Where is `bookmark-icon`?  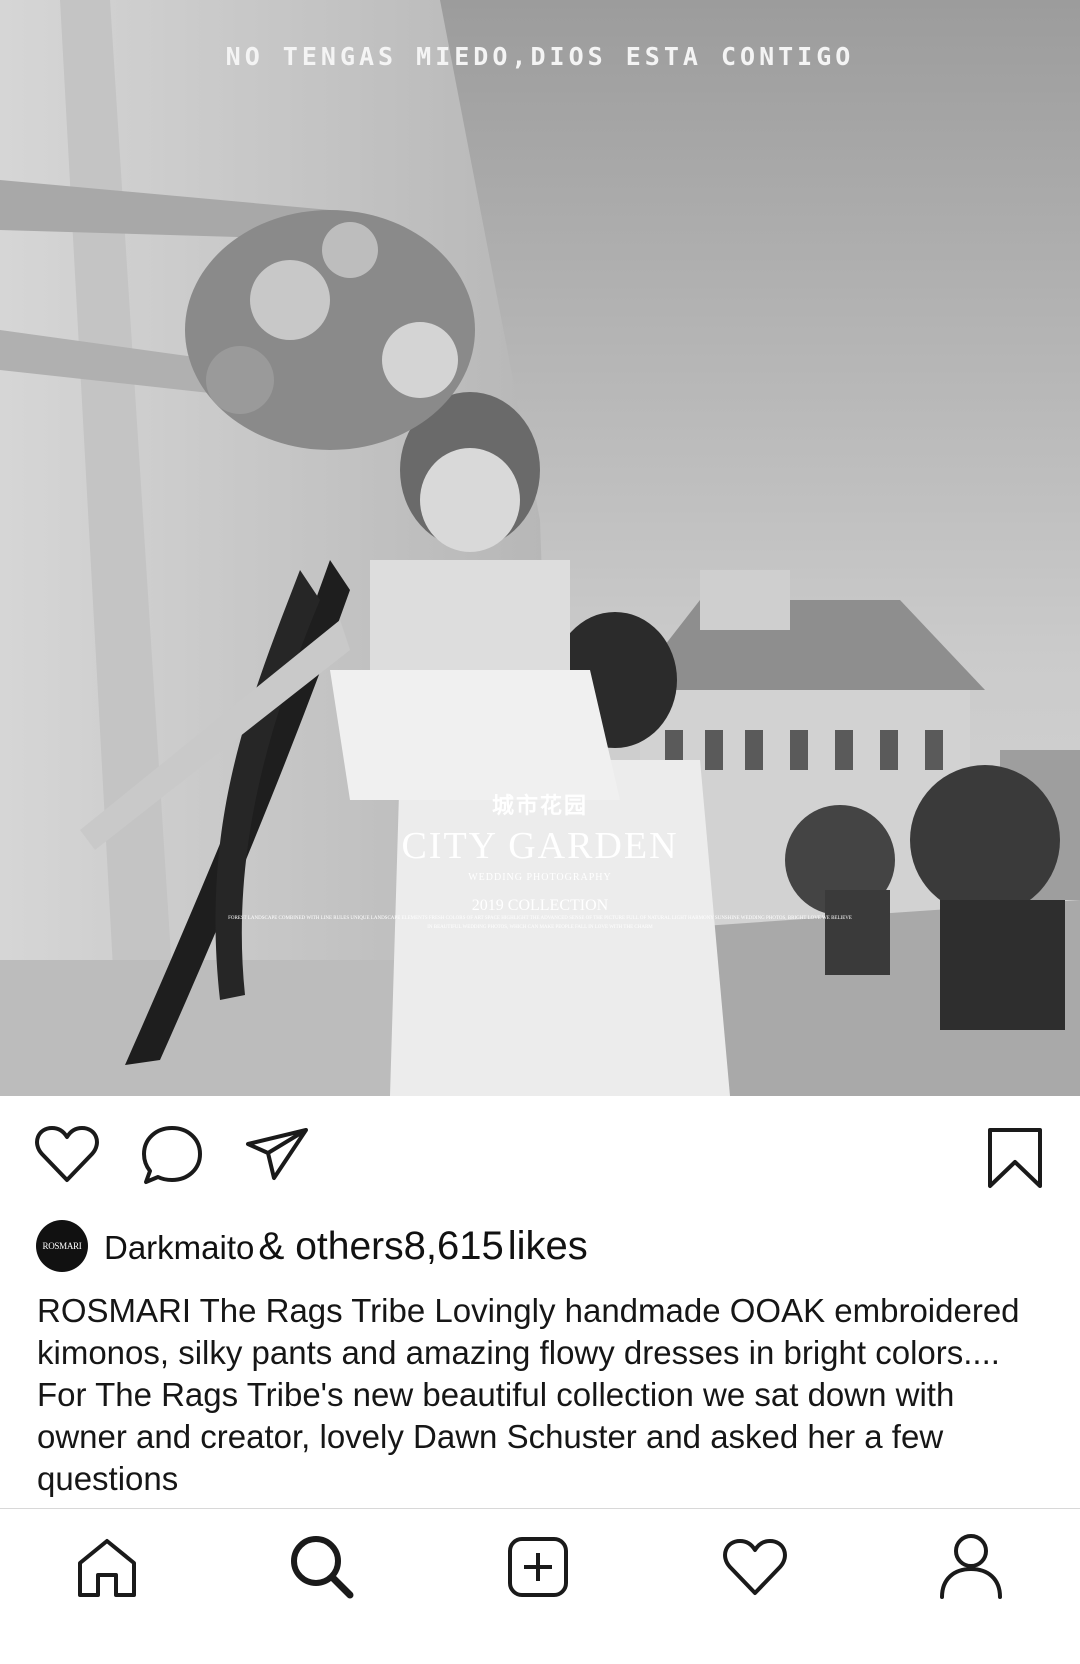
bookmark-icon is located at coordinates (1015, 1158).